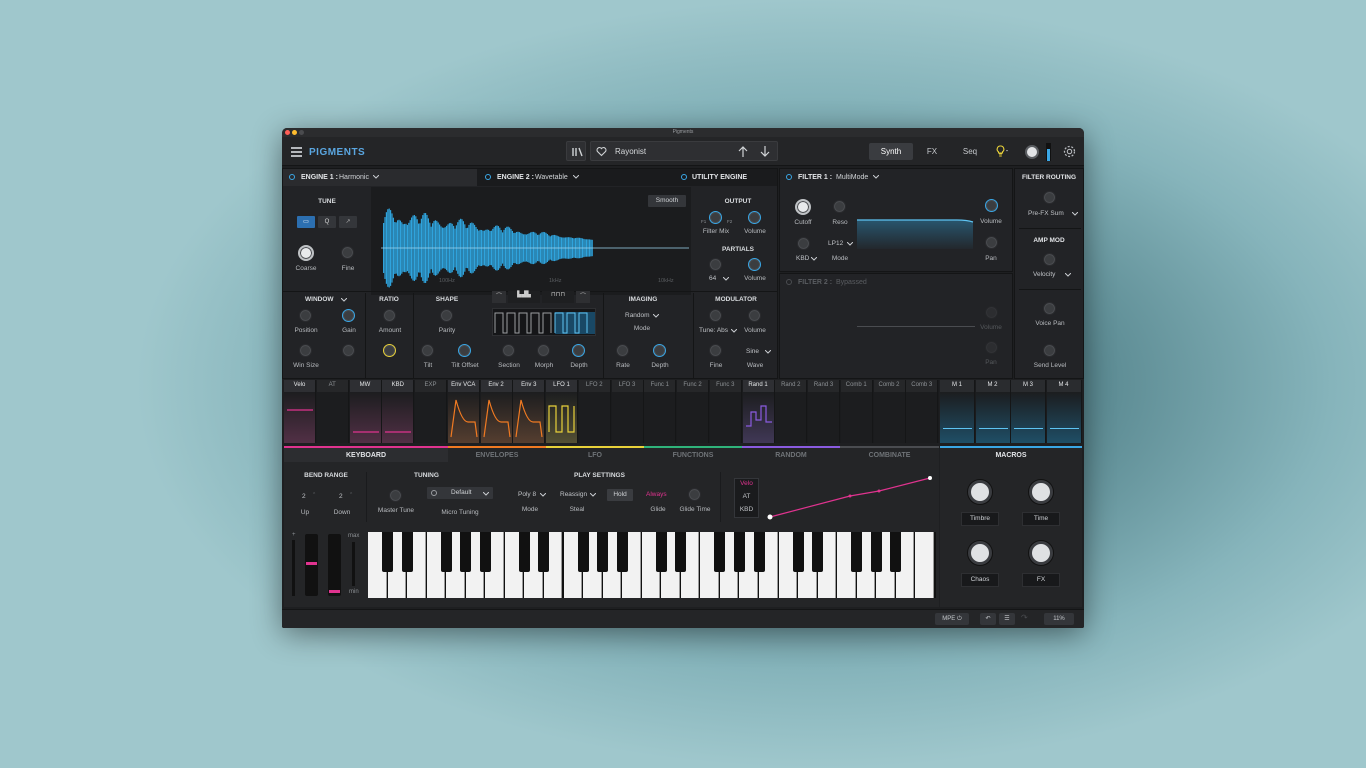 This screenshot has height=768, width=1366. Describe the element at coordinates (851, 282) in the screenshot. I see `filter2-type: Bypassed` at that location.